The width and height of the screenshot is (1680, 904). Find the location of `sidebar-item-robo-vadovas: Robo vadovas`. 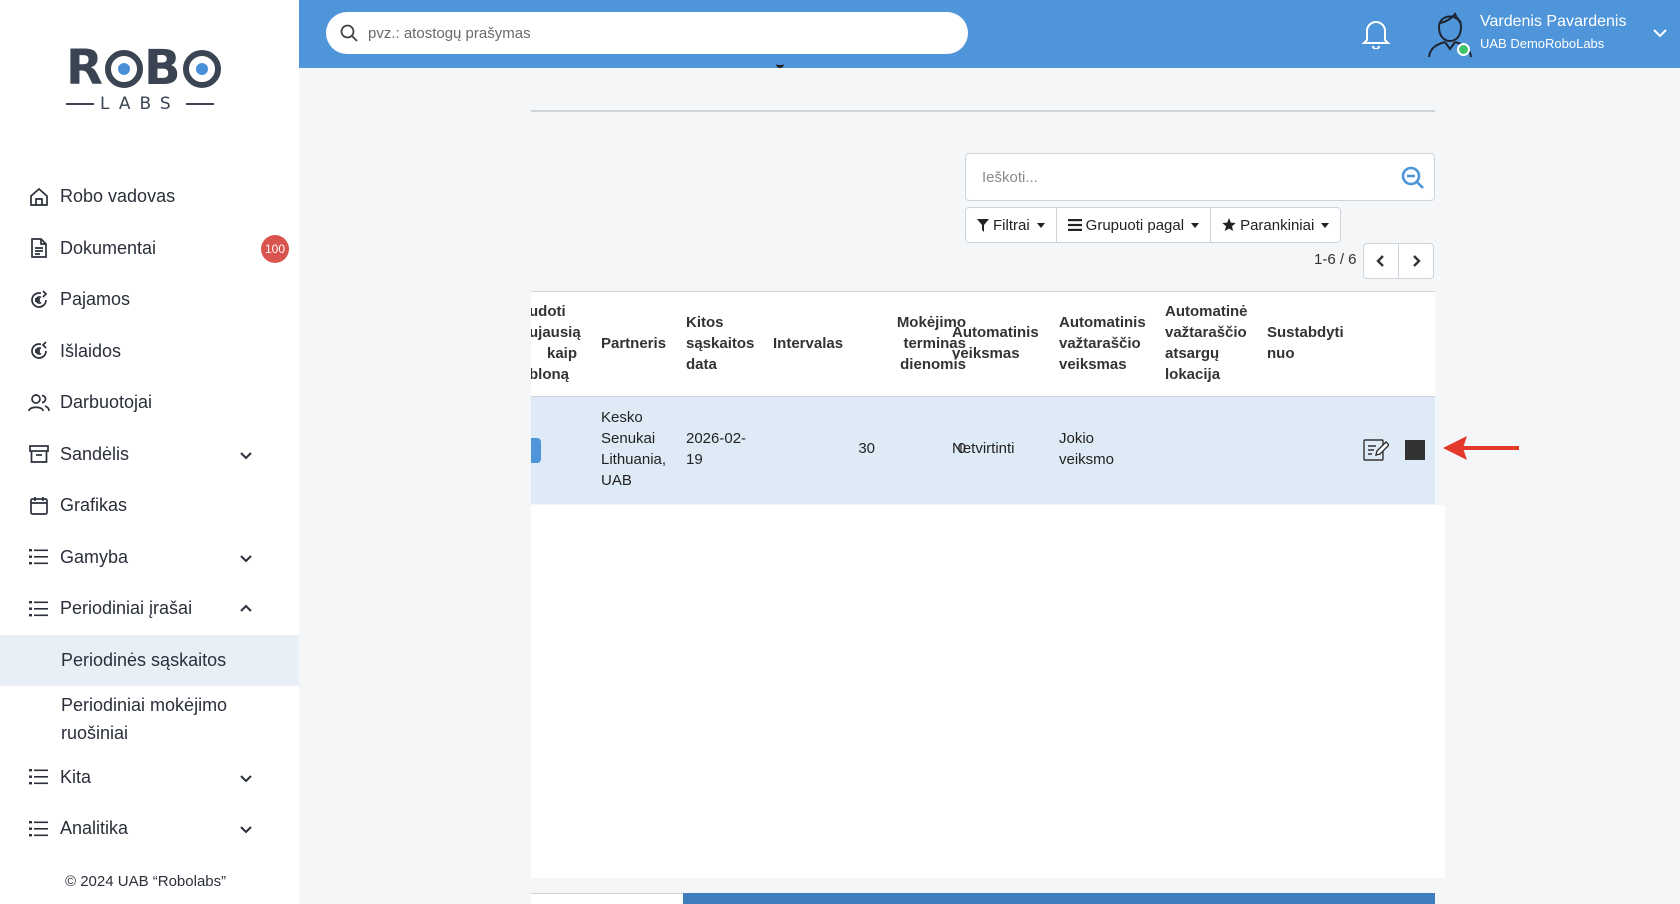

sidebar-item-robo-vadovas: Robo vadovas is located at coordinates (149, 197).